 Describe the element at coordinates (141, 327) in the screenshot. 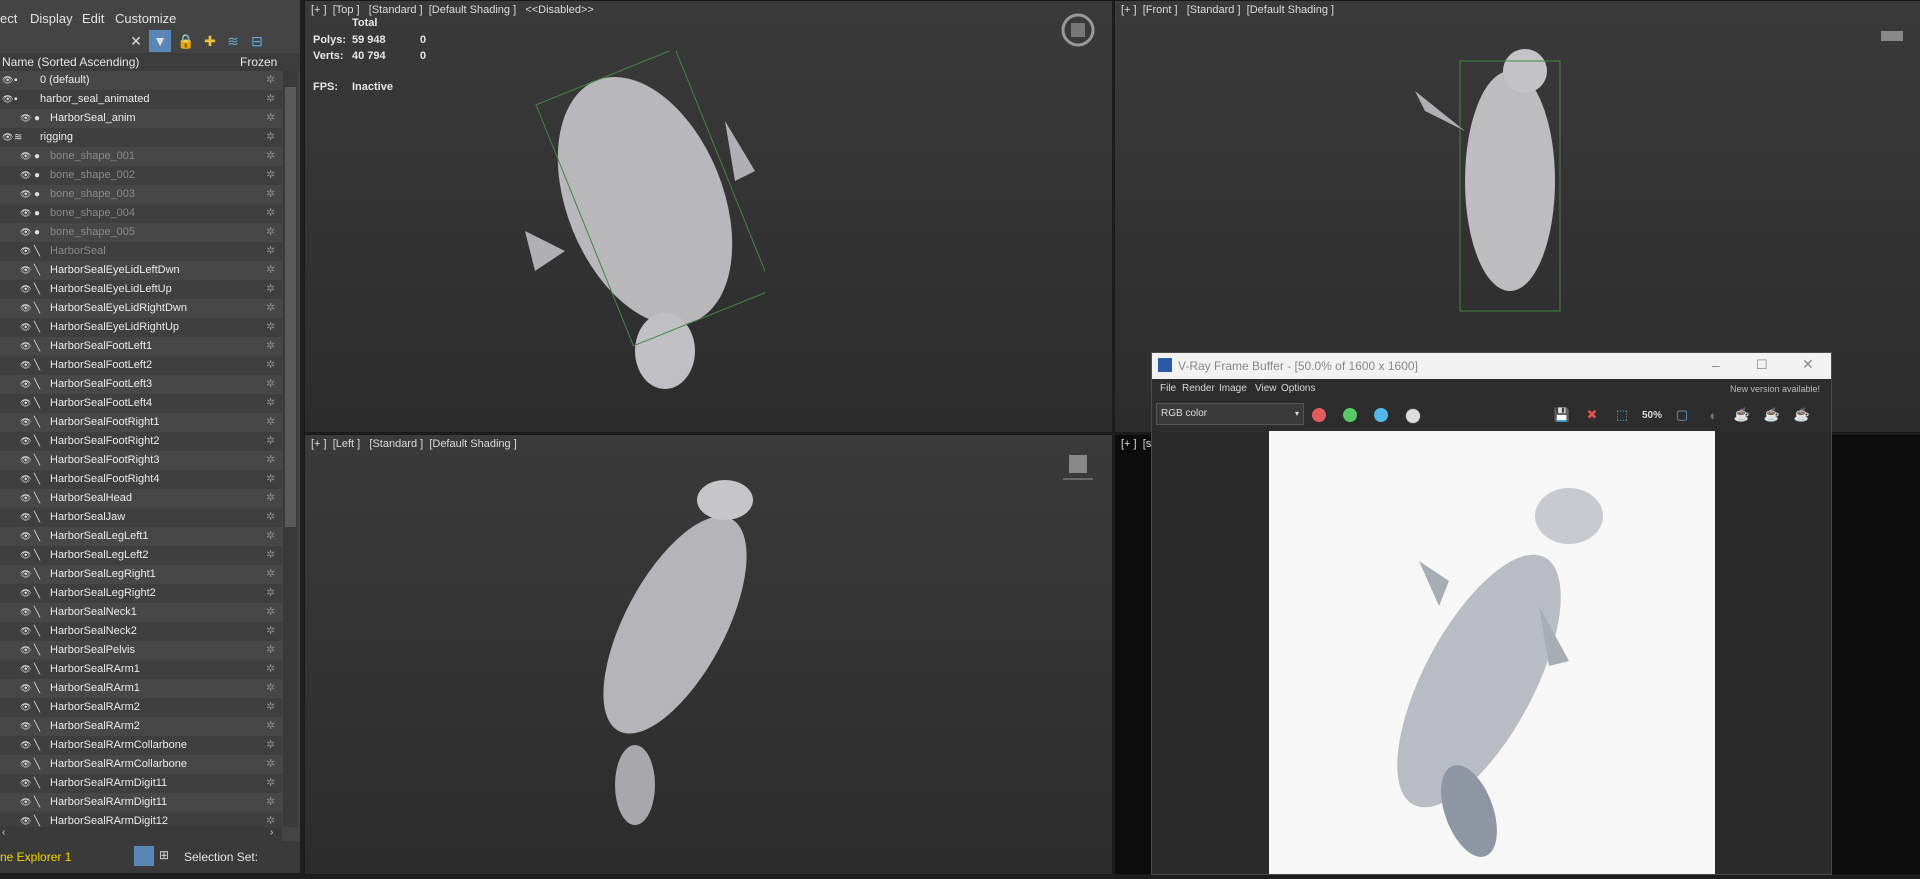

I see `list-item: 👁 ╲ HarborSealEyeLidRightUp ✲` at that location.